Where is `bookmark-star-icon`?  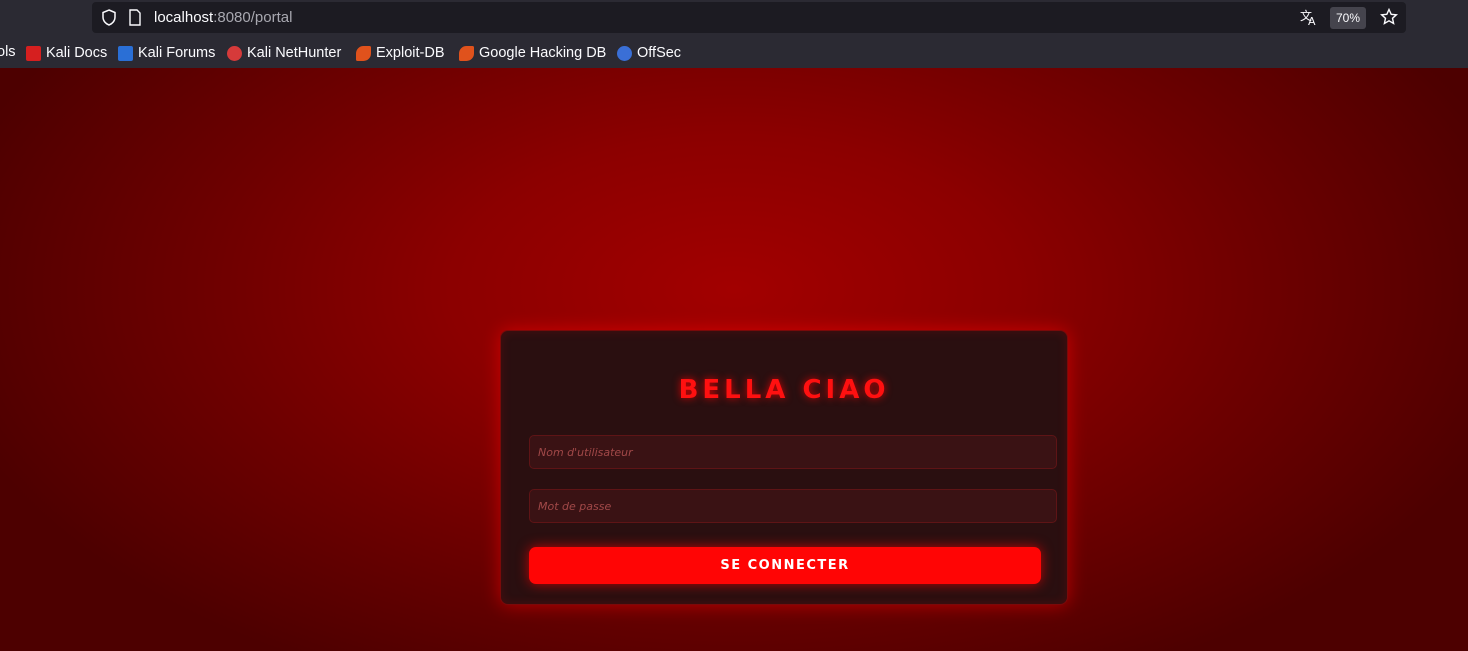
bookmark-star-icon is located at coordinates (1389, 18).